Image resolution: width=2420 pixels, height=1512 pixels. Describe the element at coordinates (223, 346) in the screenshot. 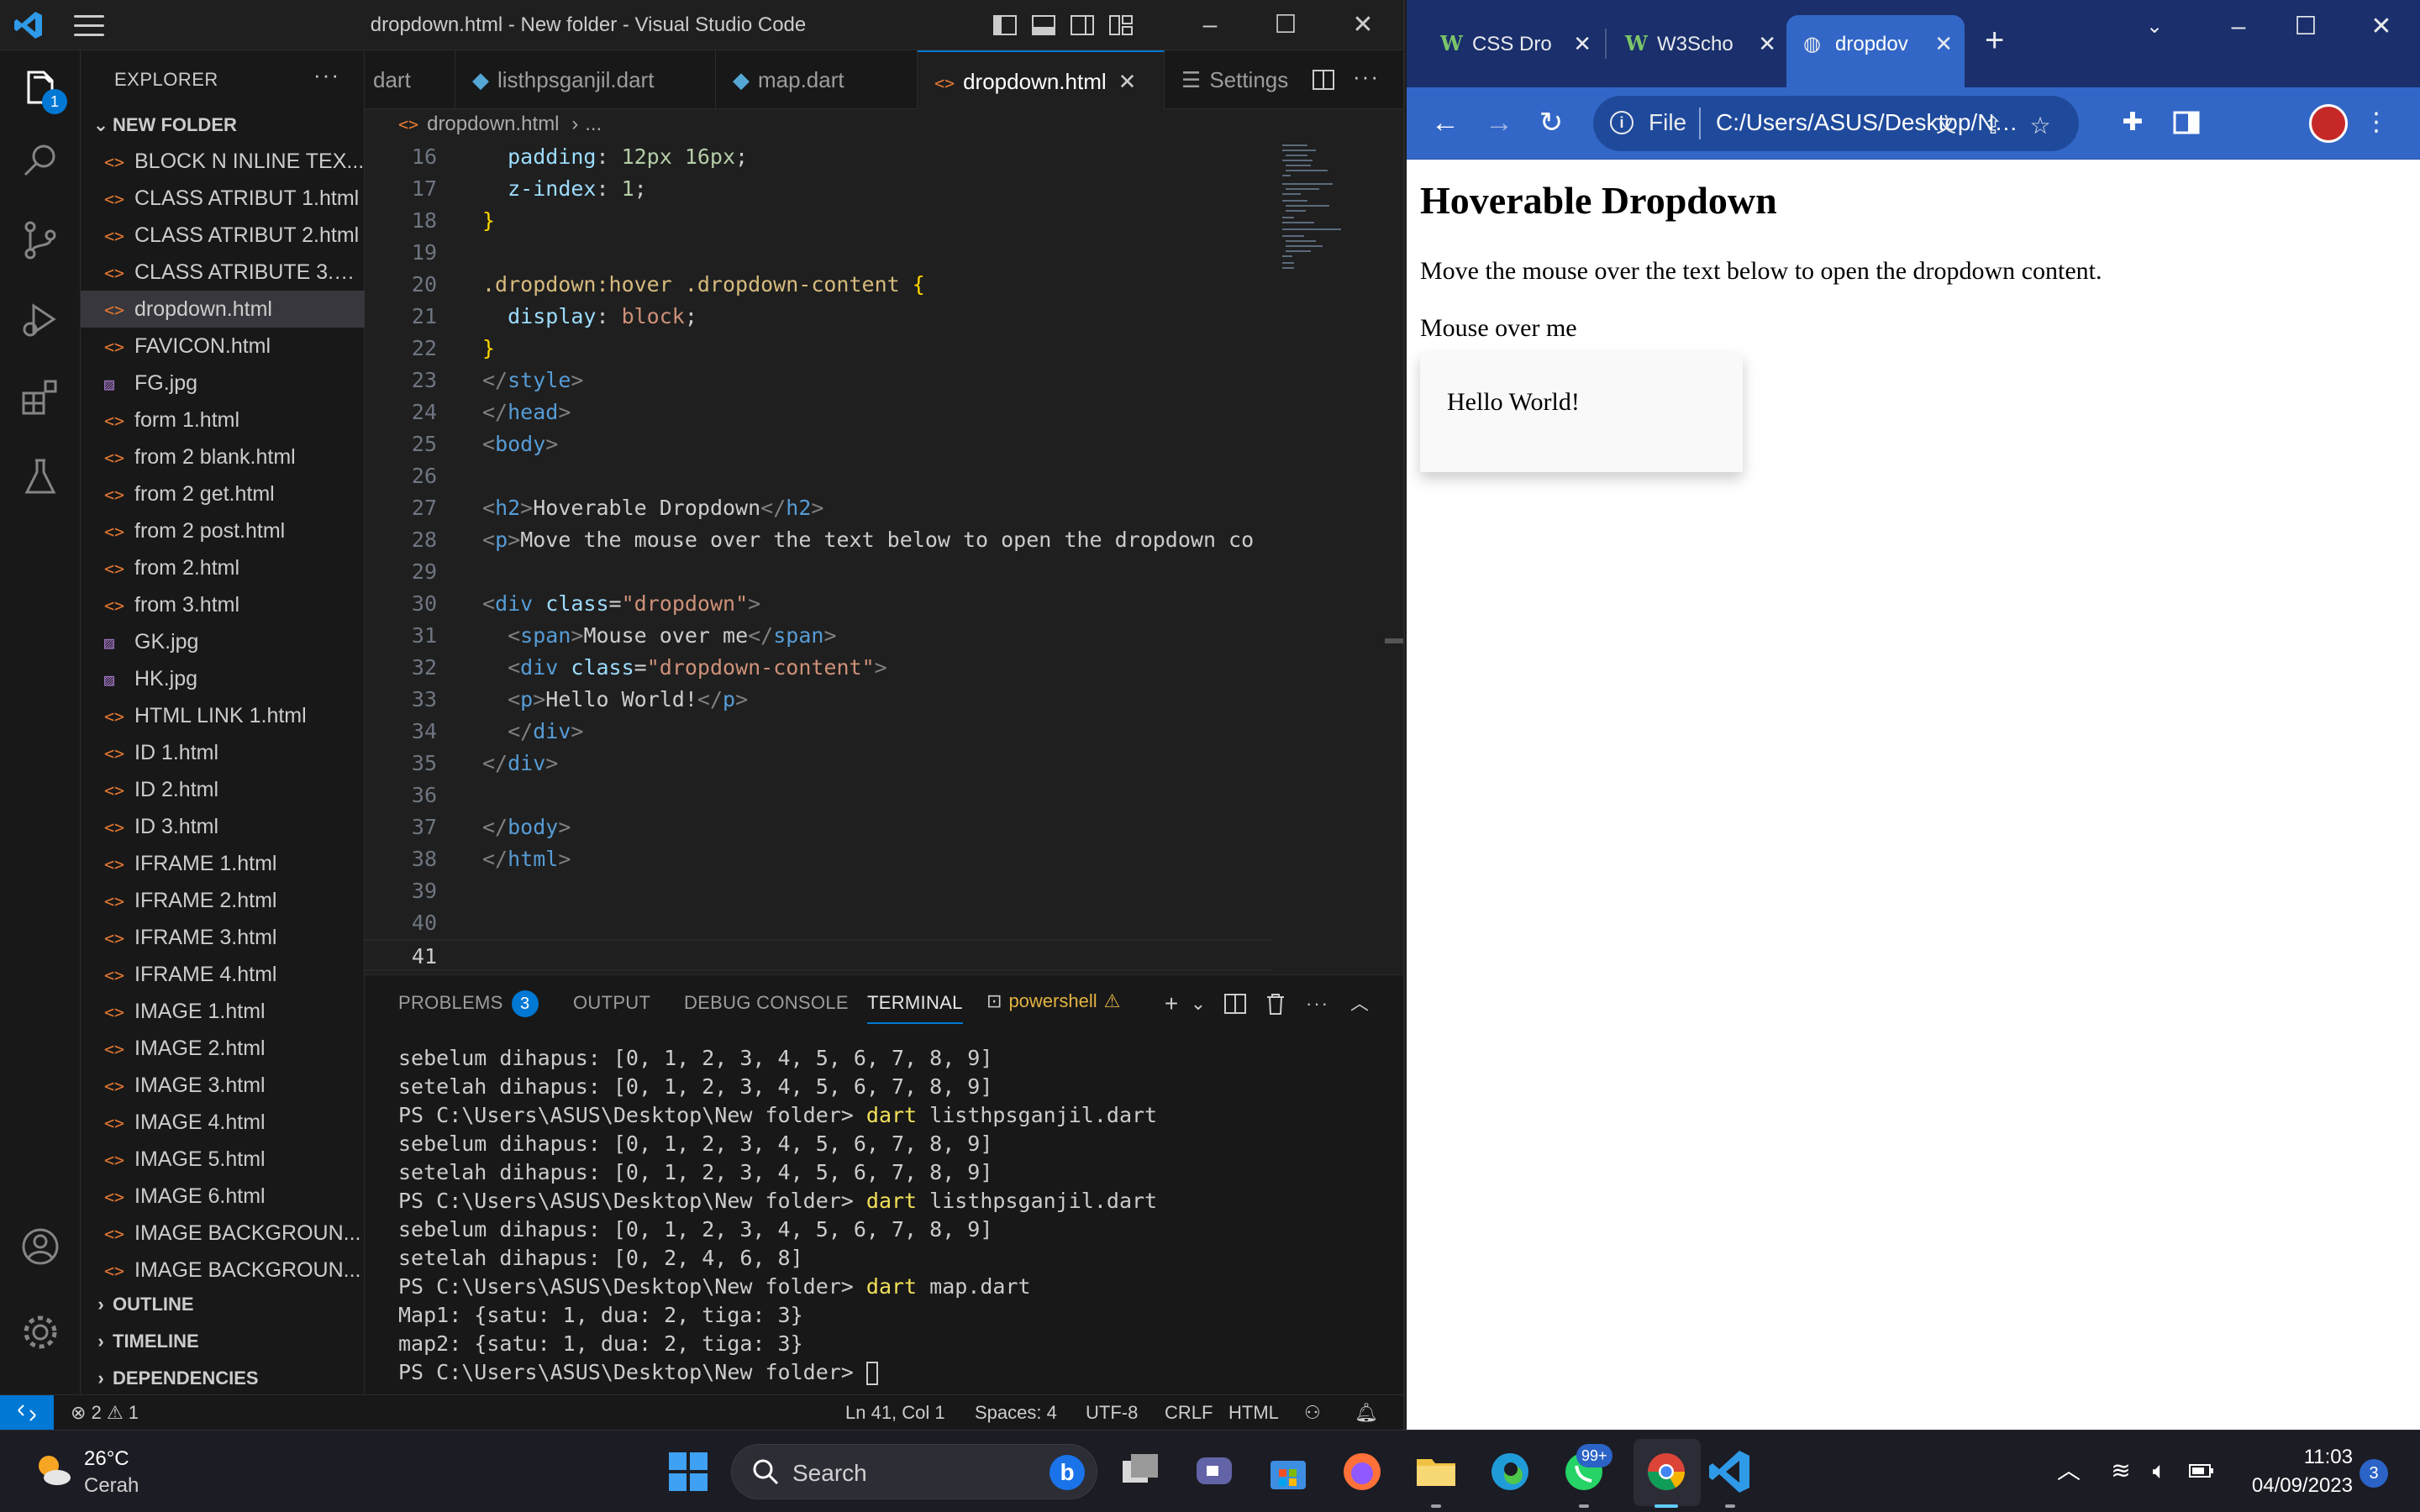

I see `file-item: <> FAVICON.html` at that location.